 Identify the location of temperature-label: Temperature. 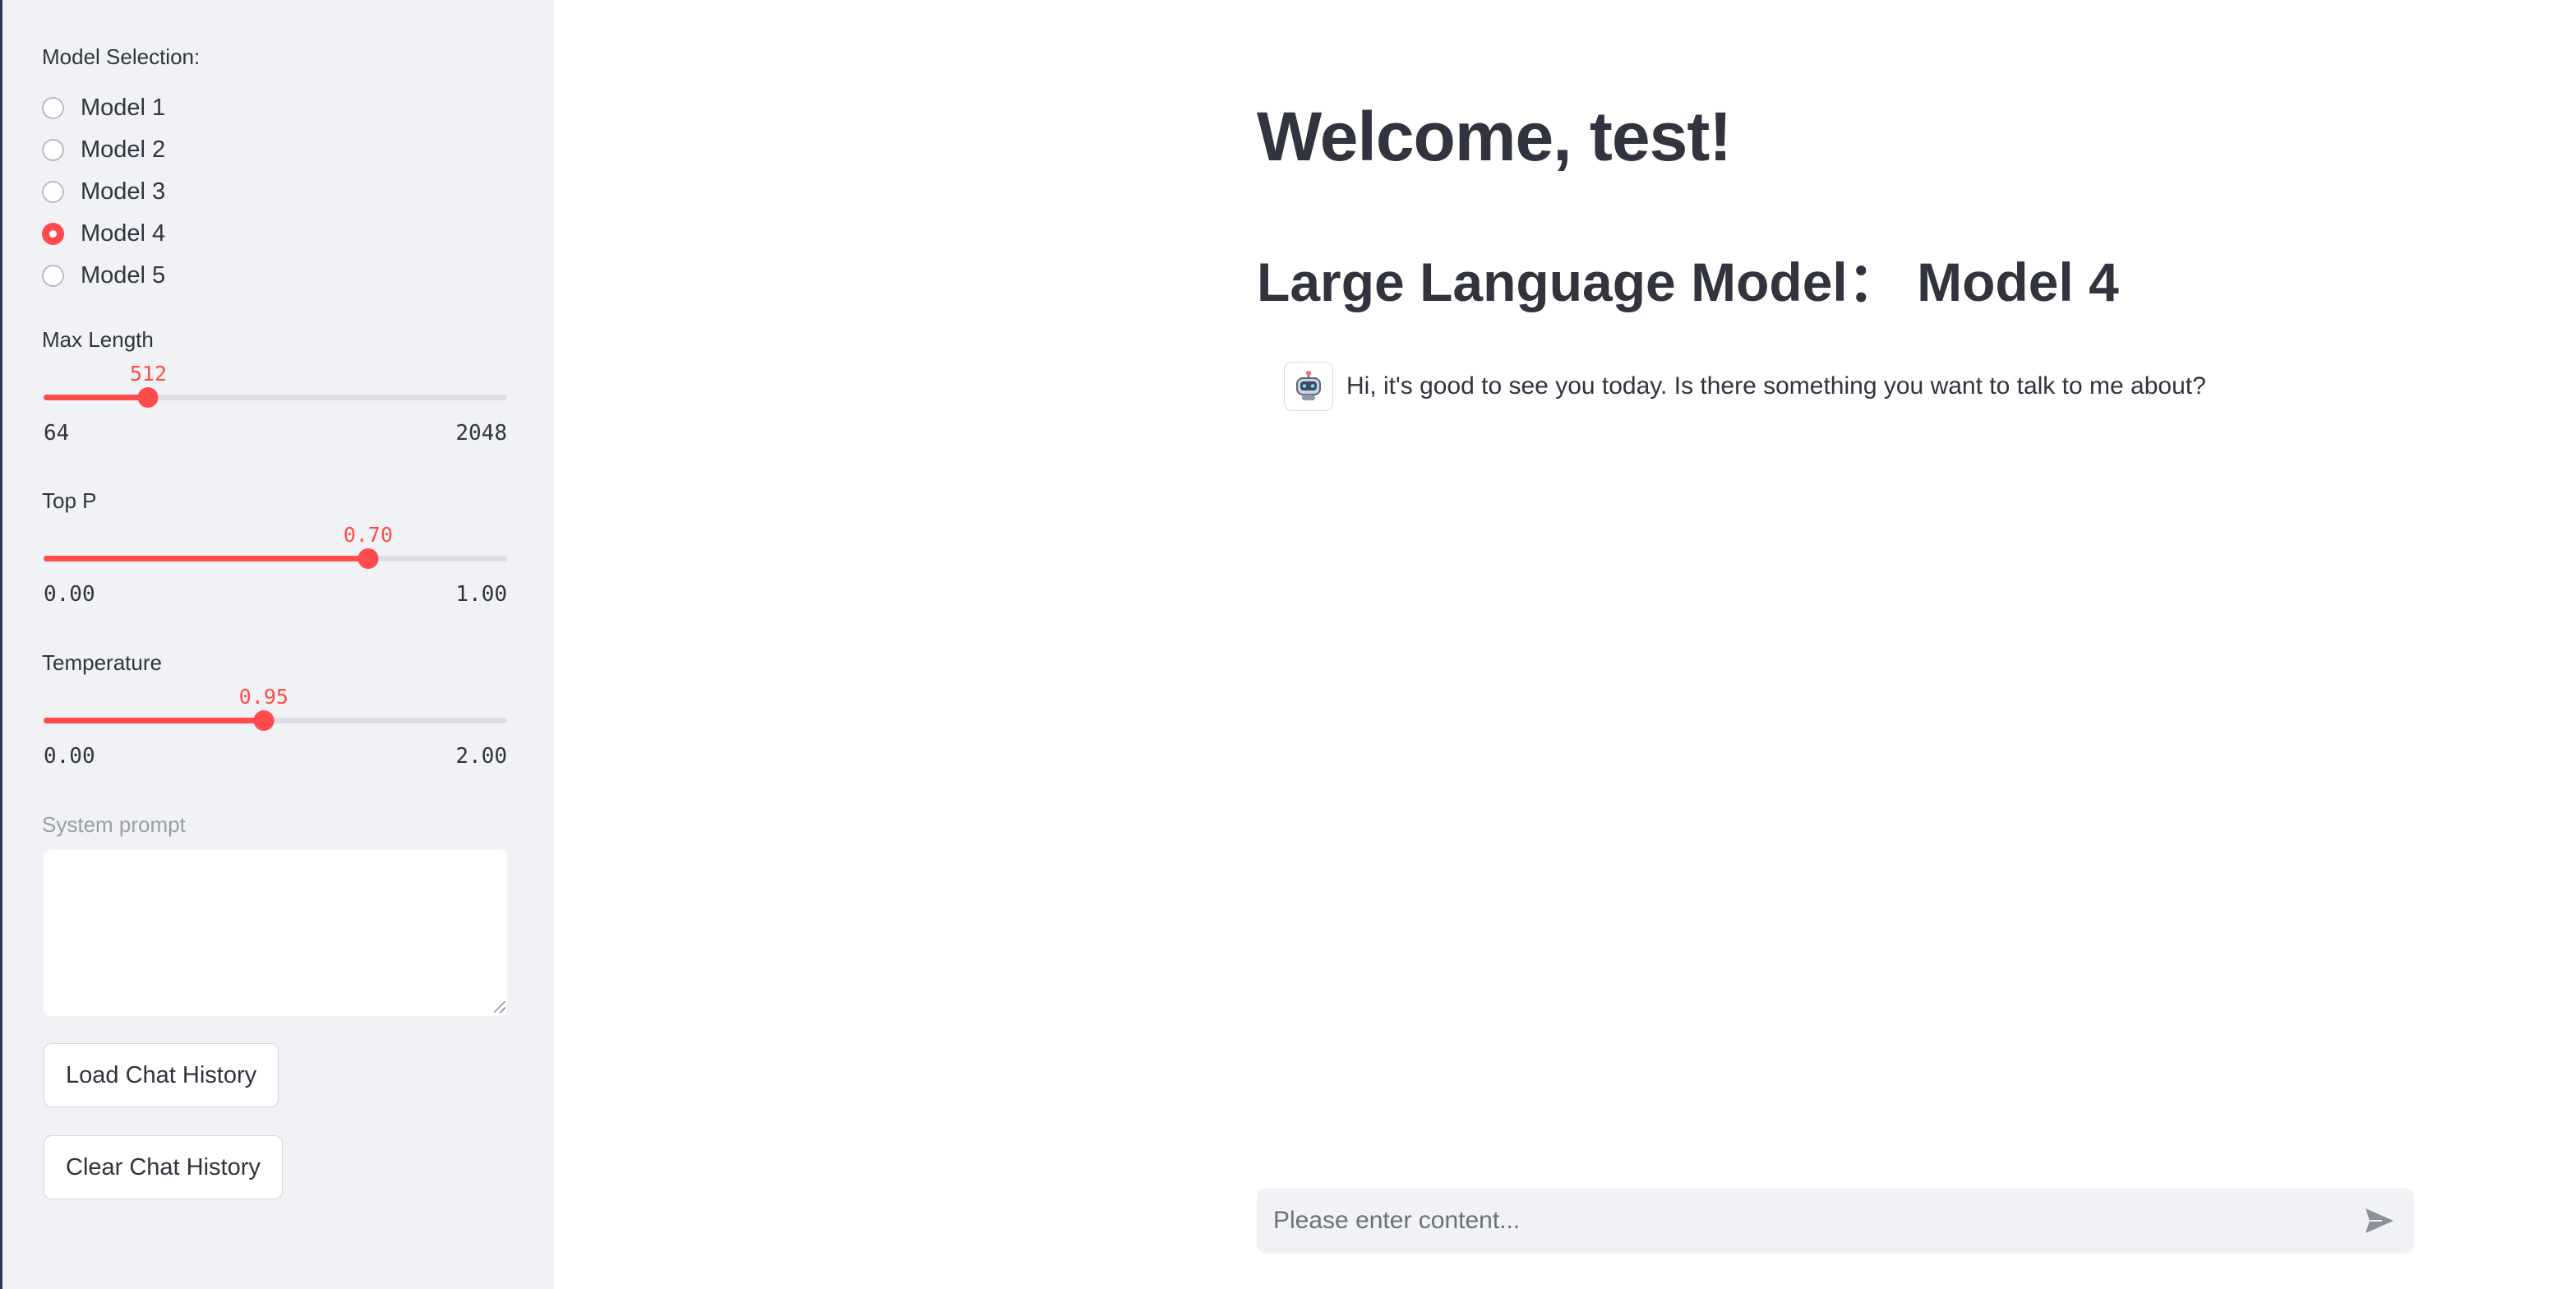
(102, 663).